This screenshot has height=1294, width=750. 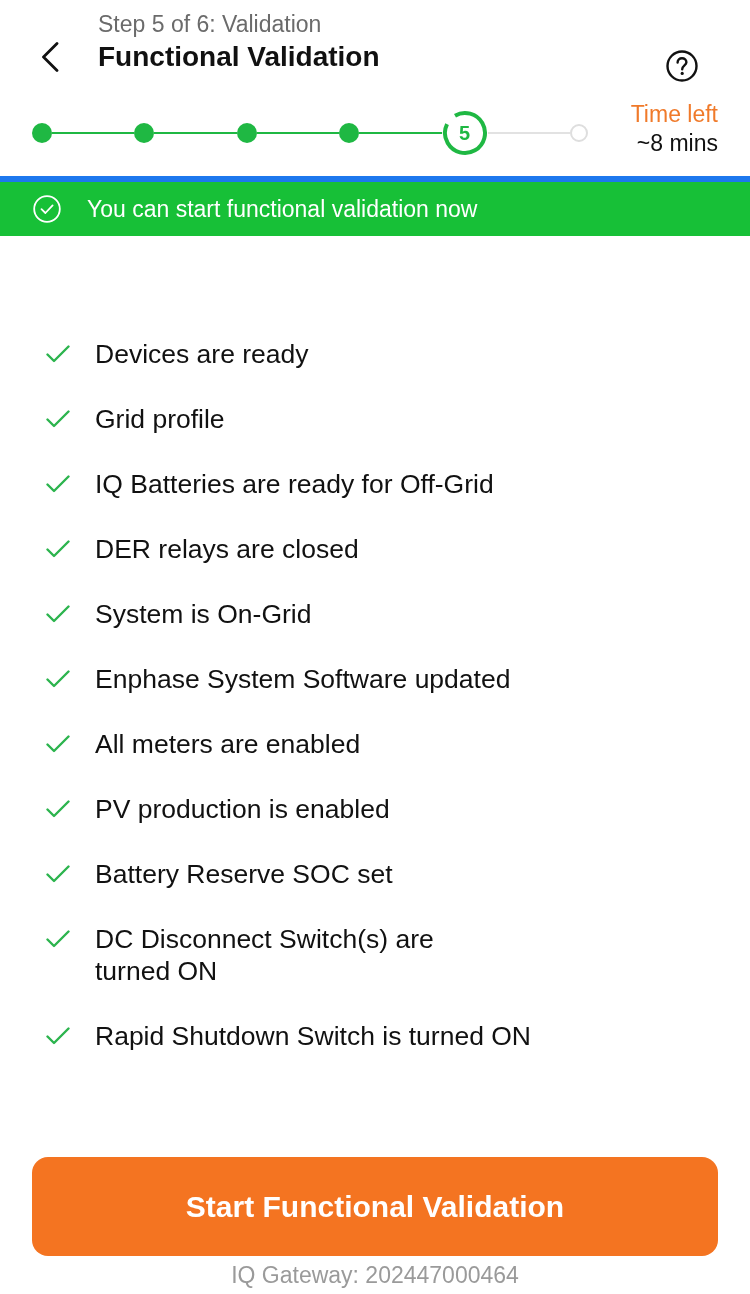 What do you see at coordinates (210, 24) in the screenshot?
I see `step-indicator: Step 5 of 6: Validation` at bounding box center [210, 24].